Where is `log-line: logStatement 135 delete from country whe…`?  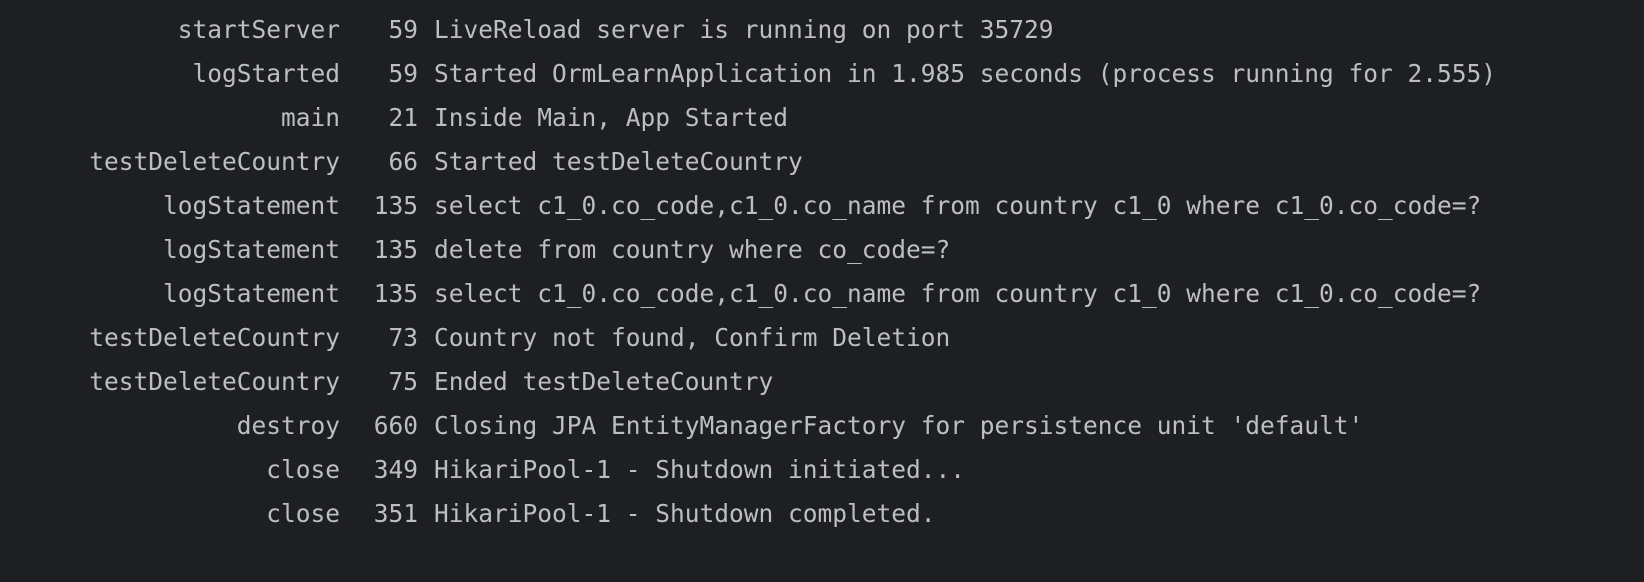 log-line: logStatement 135 delete from country whe… is located at coordinates (822, 250).